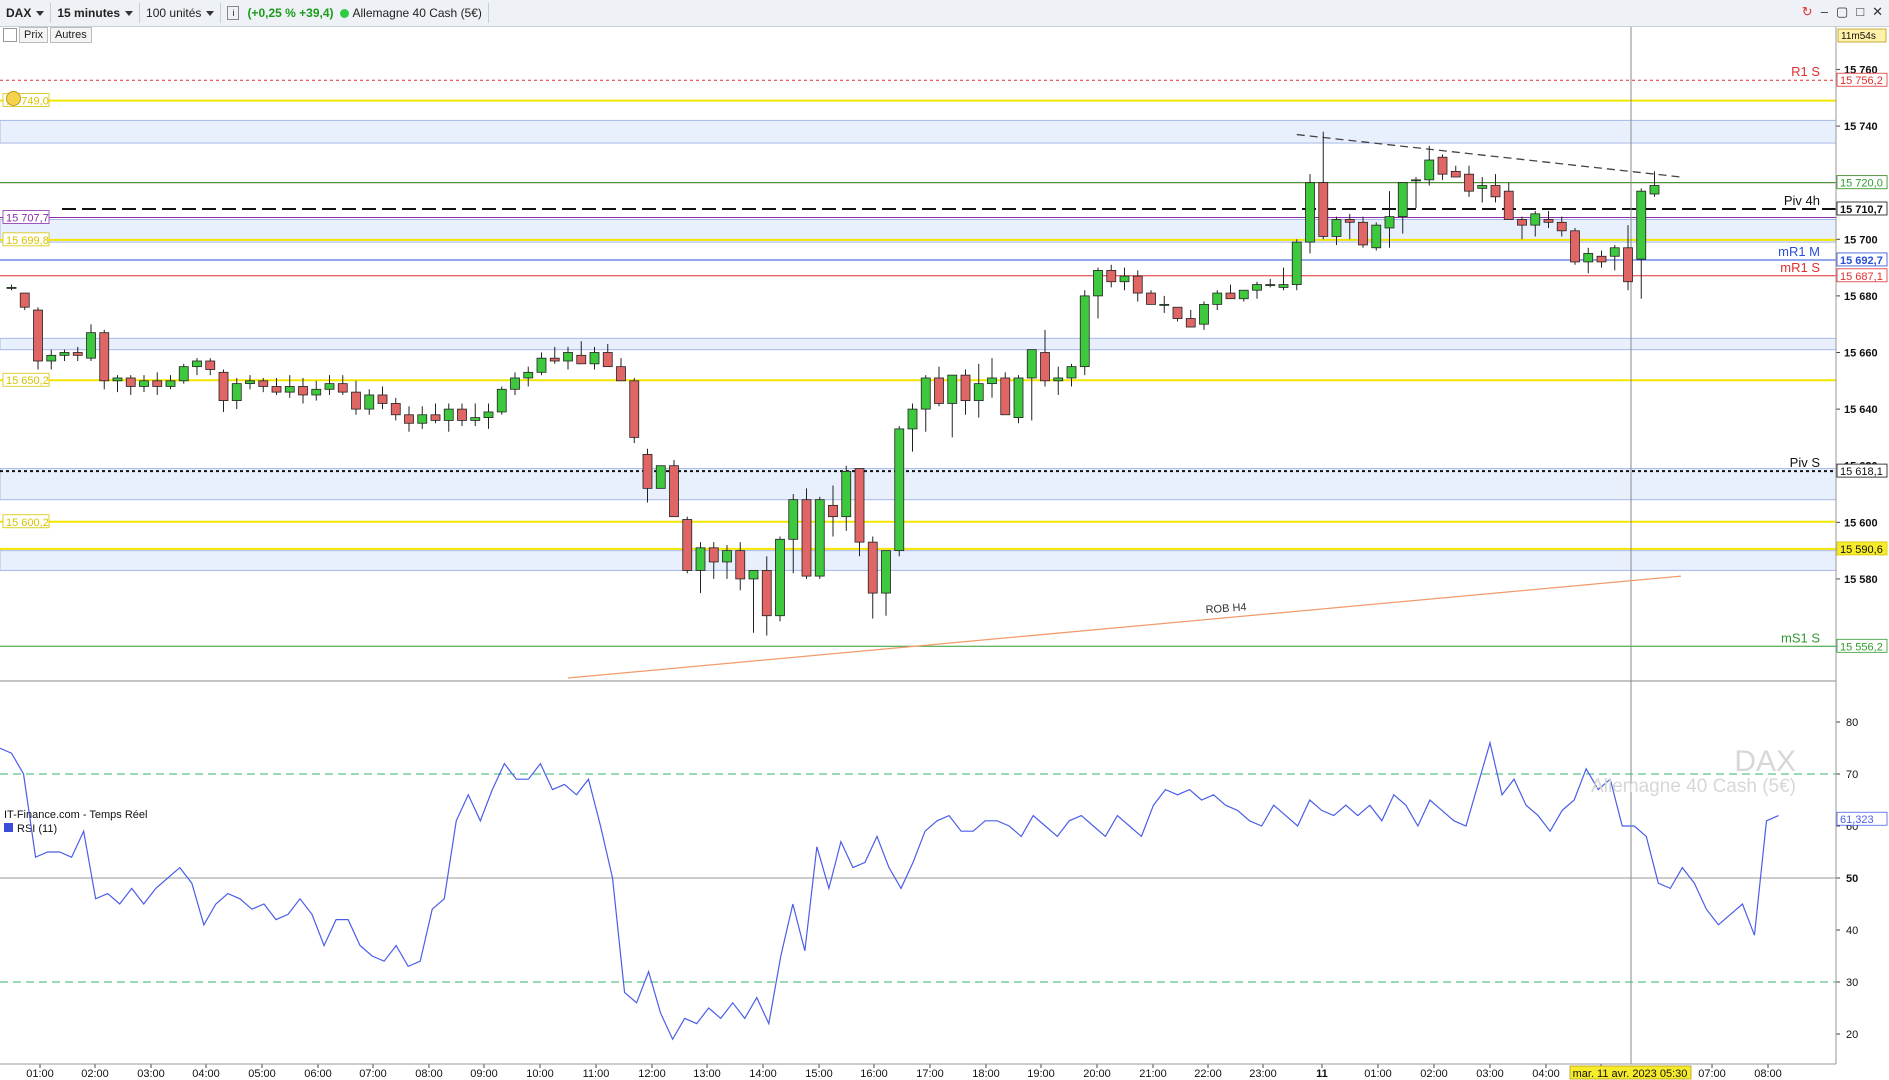 The height and width of the screenshot is (1080, 1889). I want to click on y-tick-label: 15 680, so click(1861, 297).